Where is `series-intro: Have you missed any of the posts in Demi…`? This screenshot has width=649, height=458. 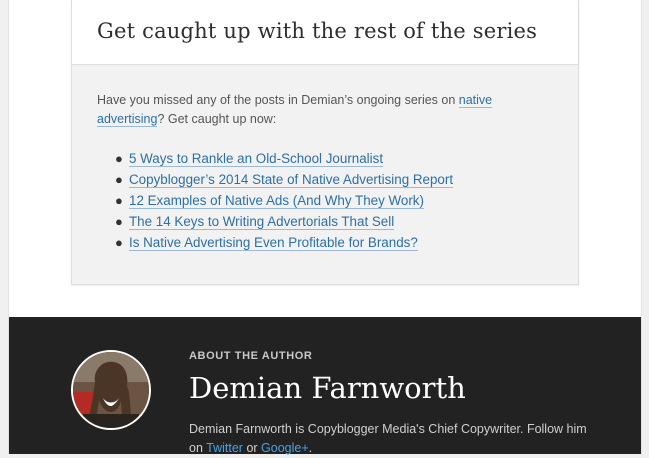 series-intro: Have you missed any of the posts in Demi… is located at coordinates (307, 110).